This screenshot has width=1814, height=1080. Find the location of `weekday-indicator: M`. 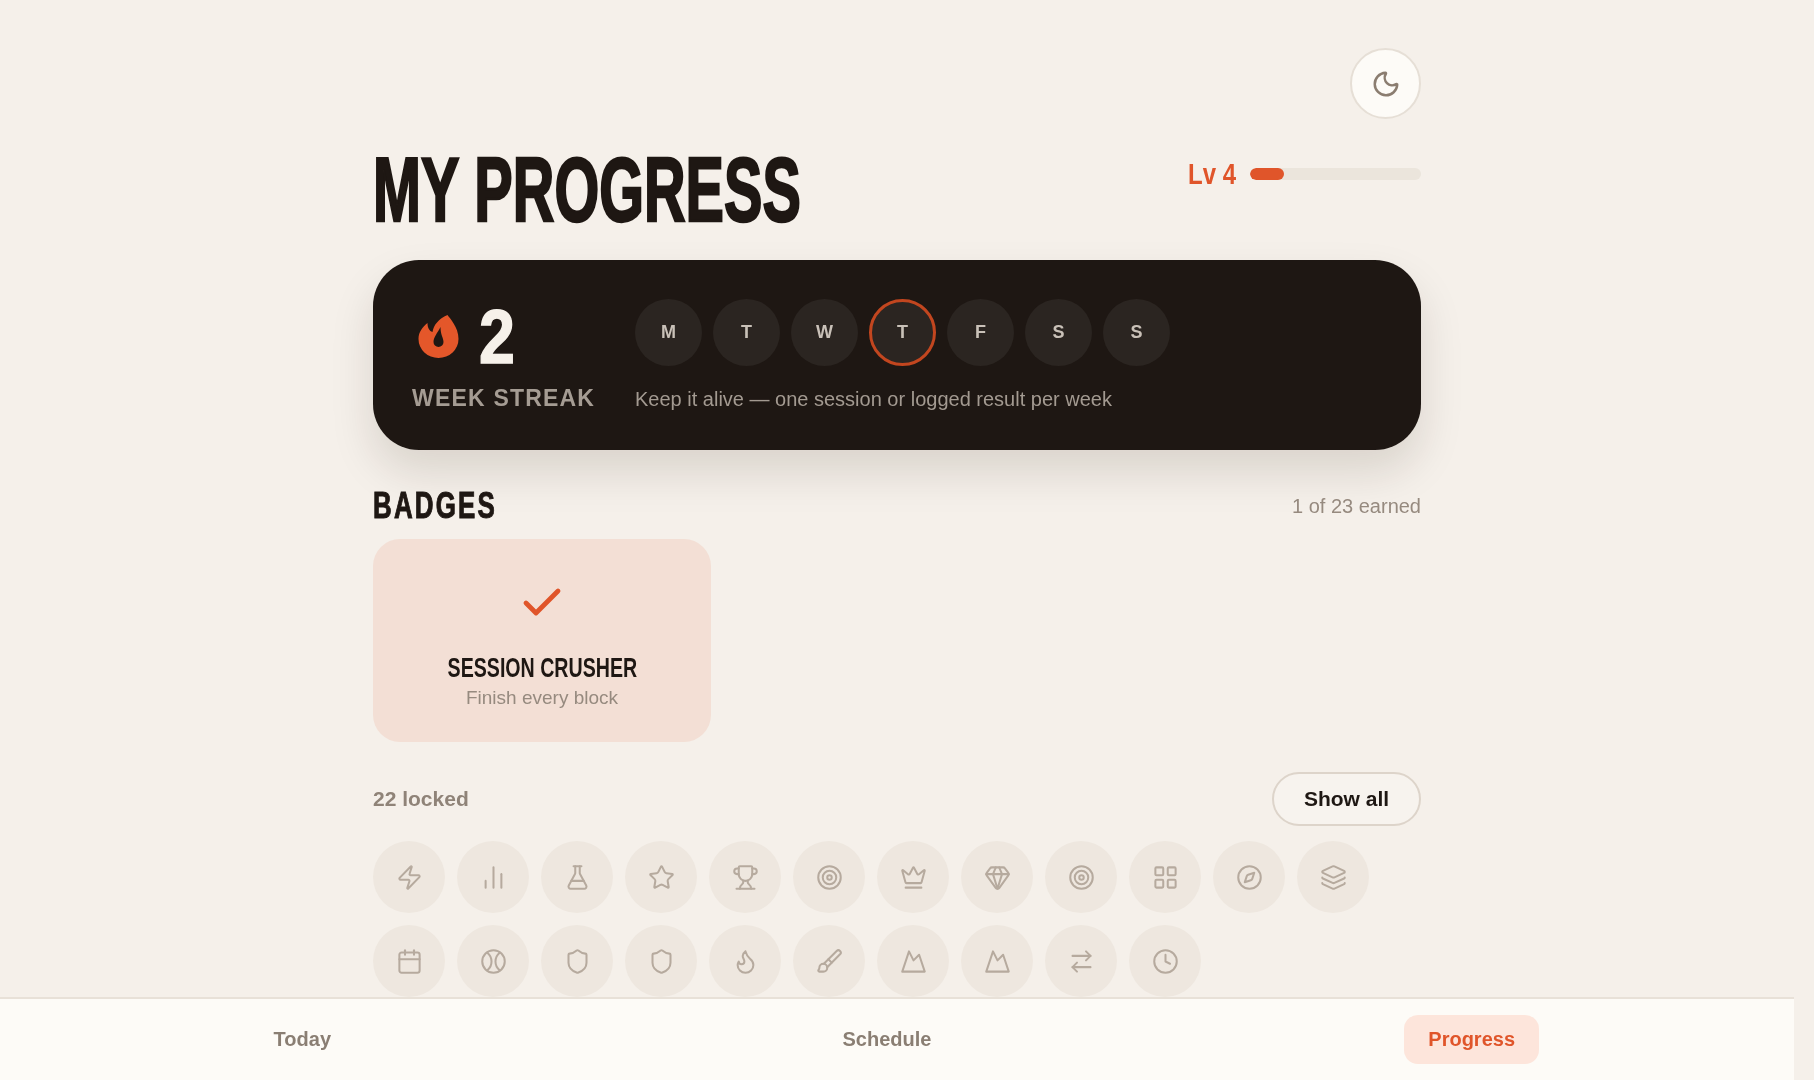

weekday-indicator: M is located at coordinates (668, 332).